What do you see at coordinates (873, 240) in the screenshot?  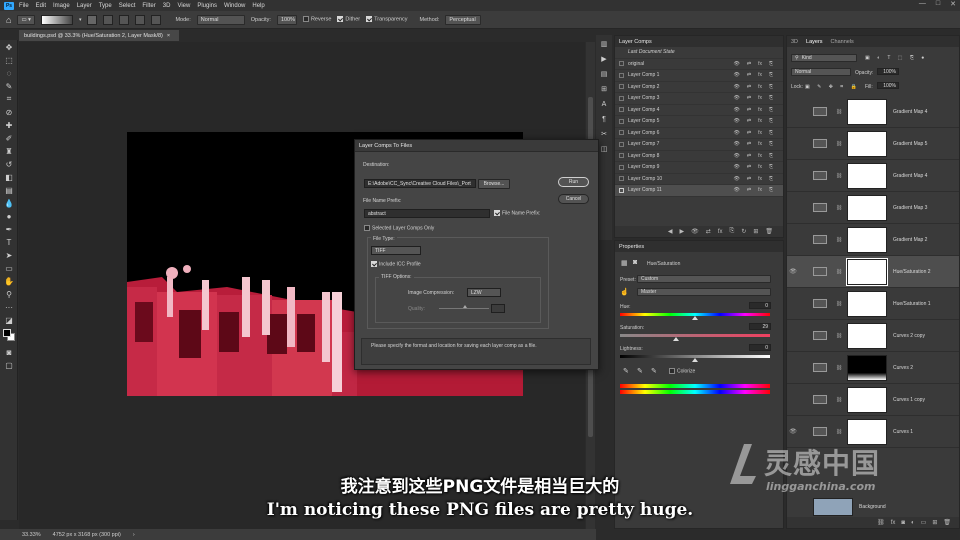 I see `layer-row: ⛓ Gradient Map 2` at bounding box center [873, 240].